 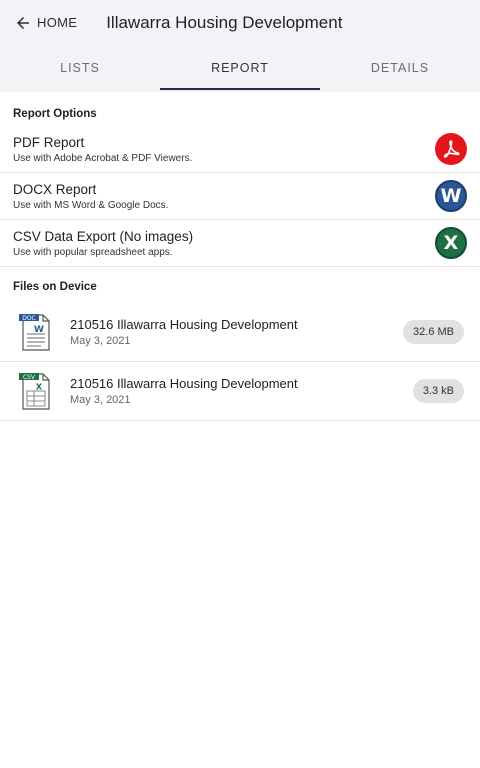 What do you see at coordinates (91, 205) in the screenshot?
I see `docx-report-desc: Use with MS Word & Google Docs.` at bounding box center [91, 205].